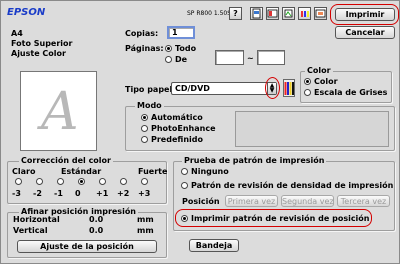 The width and height of the screenshot is (400, 264). I want to click on pages-label: Páginas:, so click(144, 48).